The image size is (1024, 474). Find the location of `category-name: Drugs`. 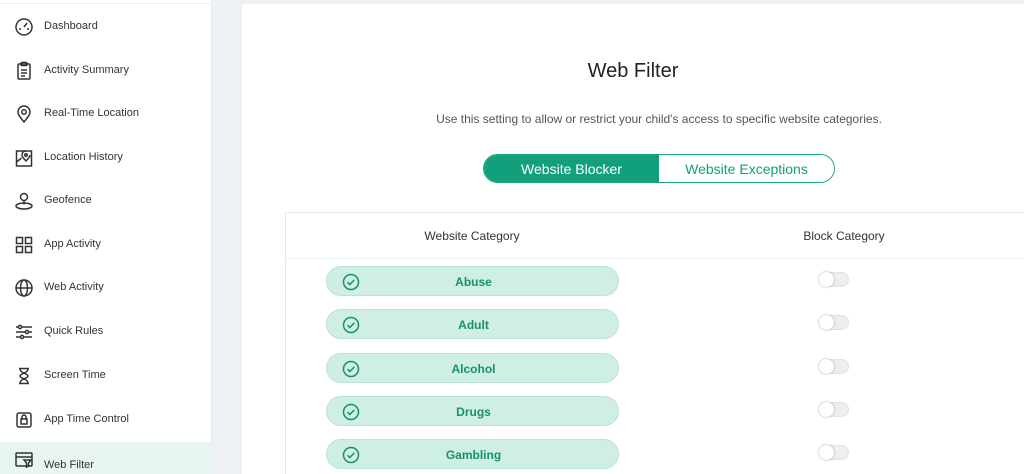

category-name: Drugs is located at coordinates (473, 412).